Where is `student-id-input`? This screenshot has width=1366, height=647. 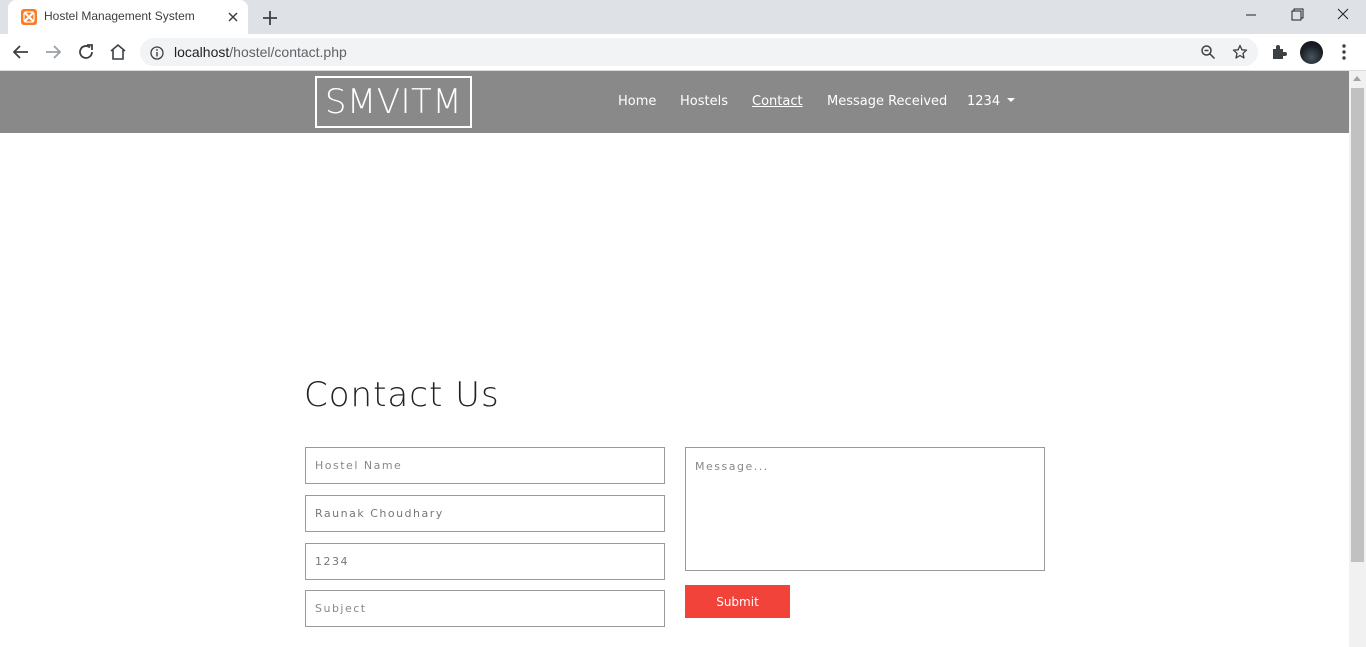 student-id-input is located at coordinates (485, 561).